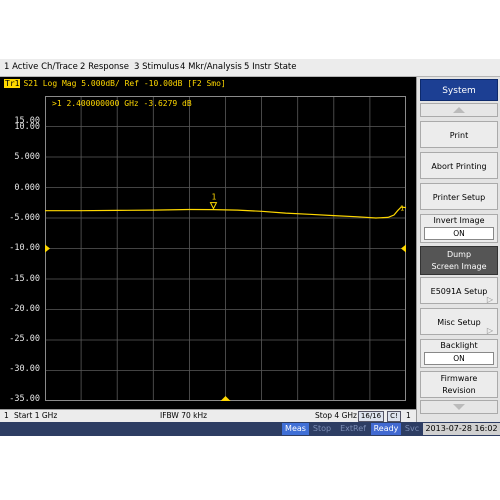 The image size is (500, 500). Describe the element at coordinates (459, 134) in the screenshot. I see `print-button: Print` at that location.